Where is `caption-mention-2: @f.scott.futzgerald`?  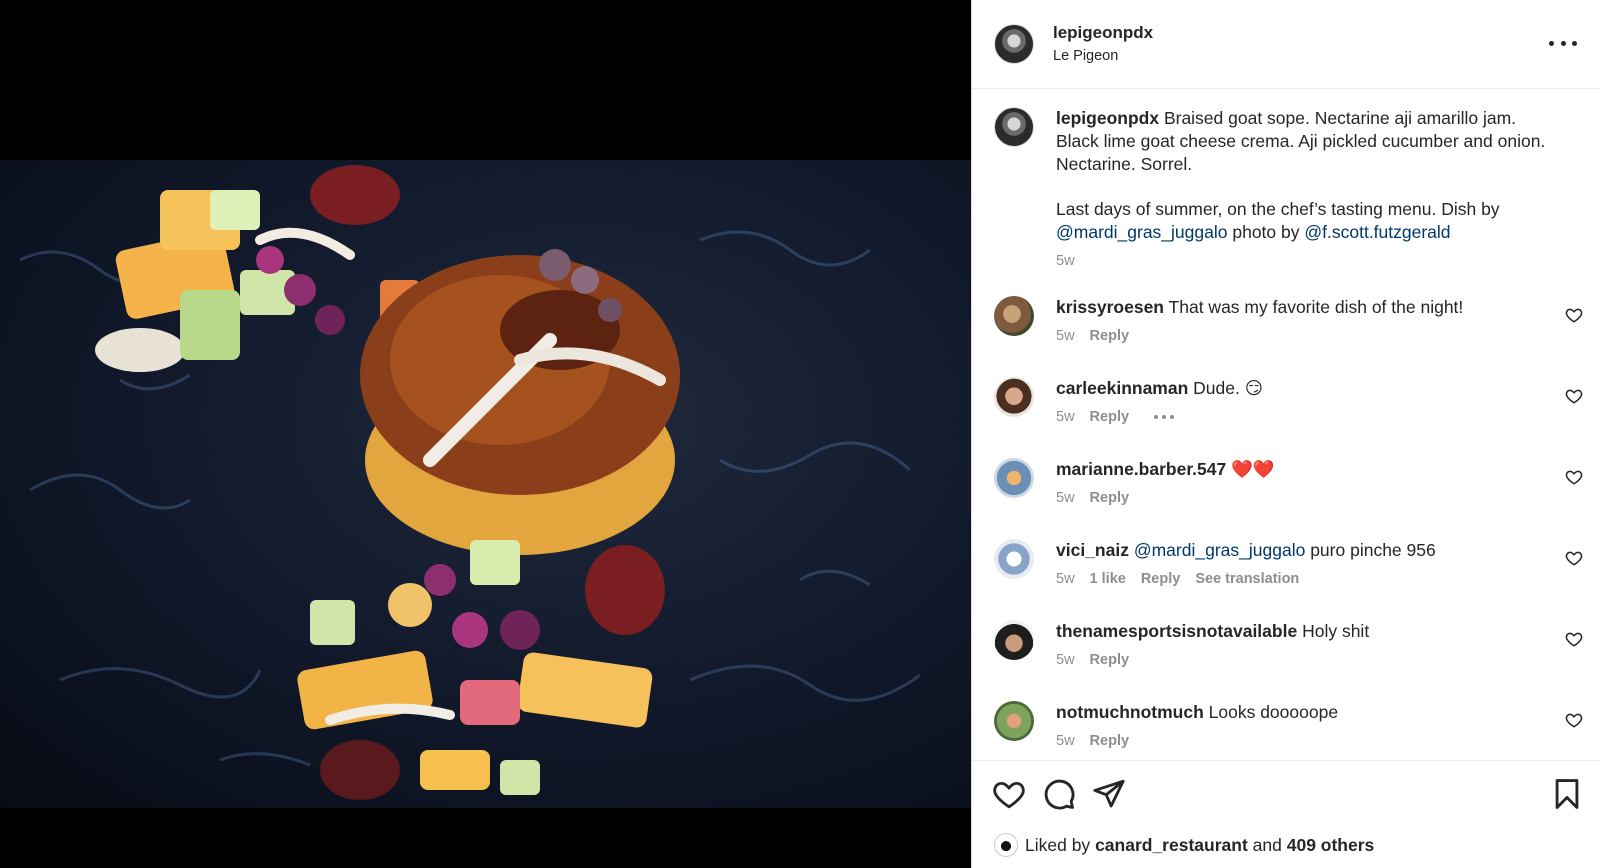 caption-mention-2: @f.scott.futzgerald is located at coordinates (1377, 232).